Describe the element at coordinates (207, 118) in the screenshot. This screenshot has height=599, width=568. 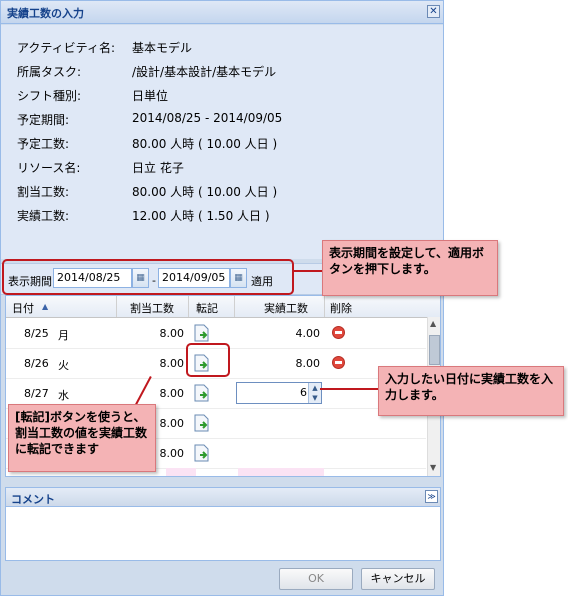
I see `info-value: 2014/08/25 - 2014/09/05` at that location.